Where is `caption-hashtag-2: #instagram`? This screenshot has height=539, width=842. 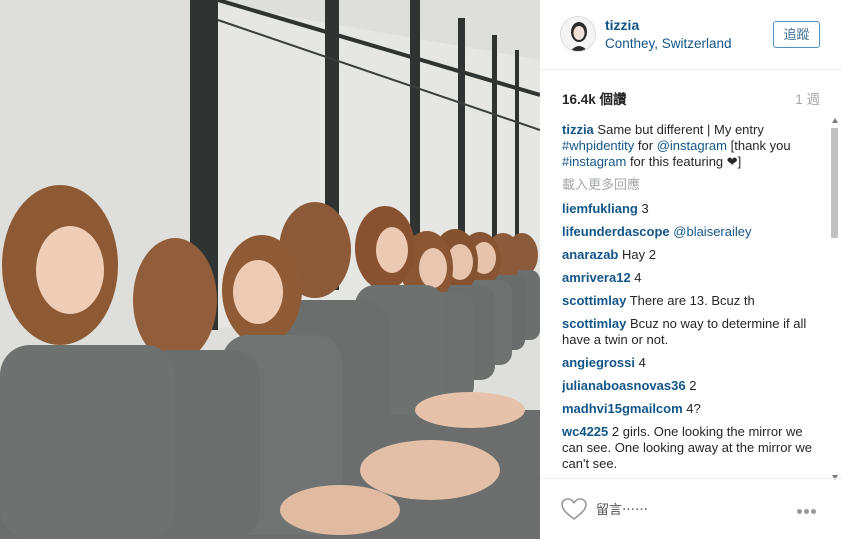
caption-hashtag-2: #instagram is located at coordinates (594, 161).